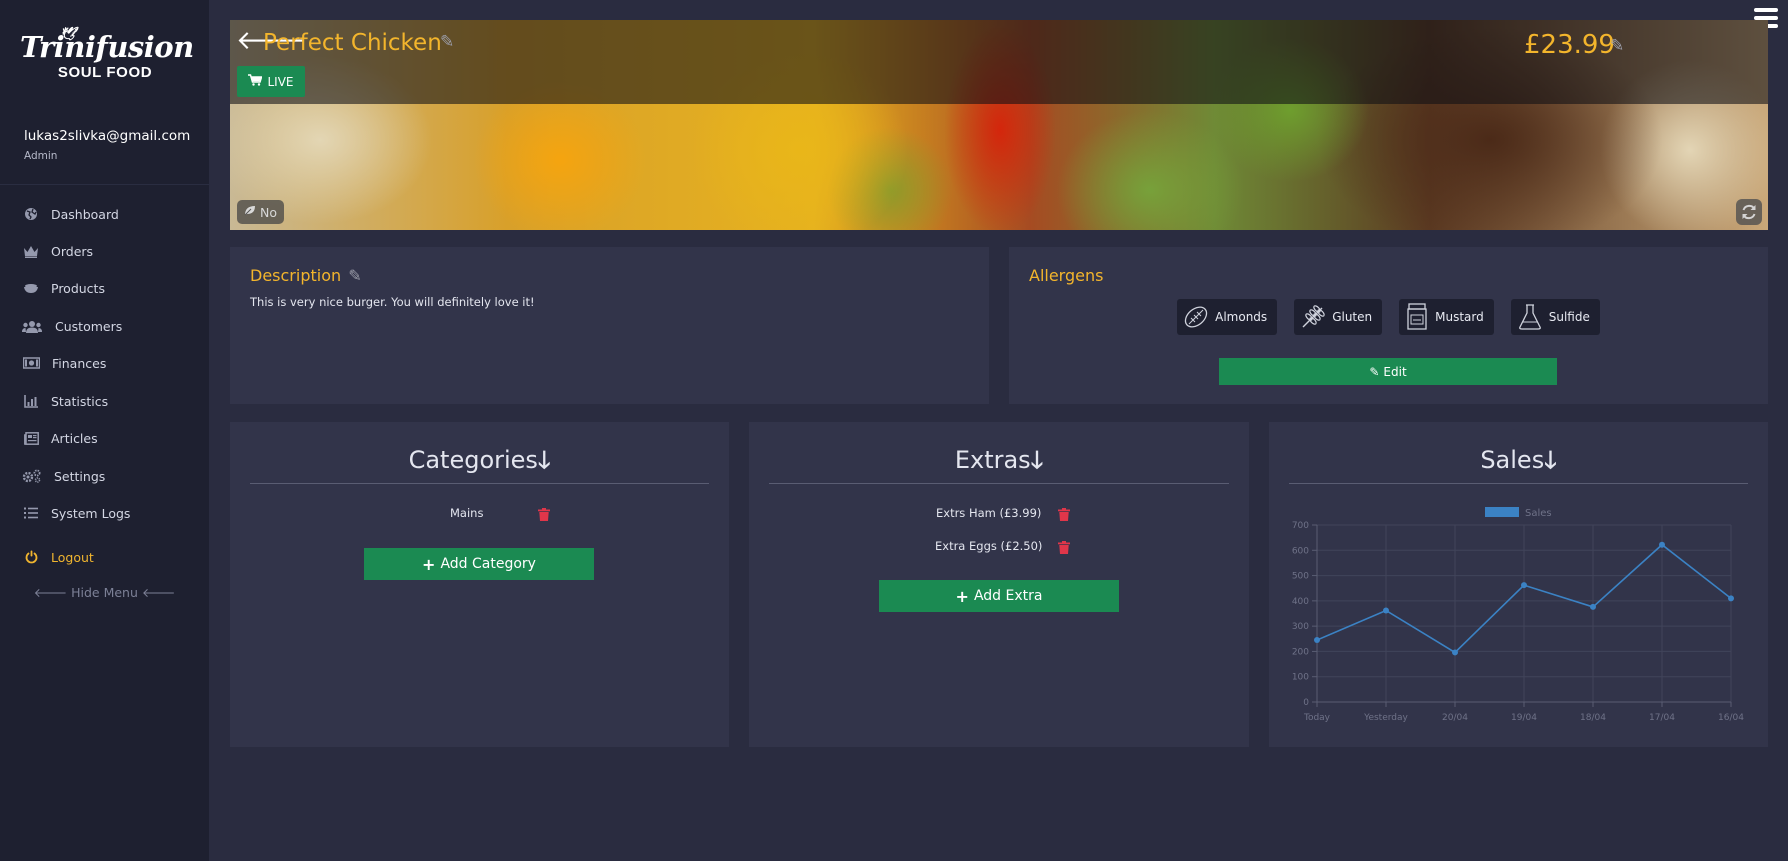 The height and width of the screenshot is (861, 1788). Describe the element at coordinates (1731, 718) in the screenshot. I see `x-tick-label: 16/04` at that location.